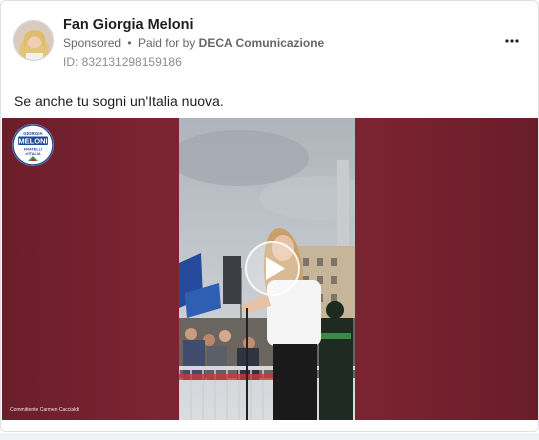 This screenshot has height=440, width=539. I want to click on feed-divider, so click(269, 436).